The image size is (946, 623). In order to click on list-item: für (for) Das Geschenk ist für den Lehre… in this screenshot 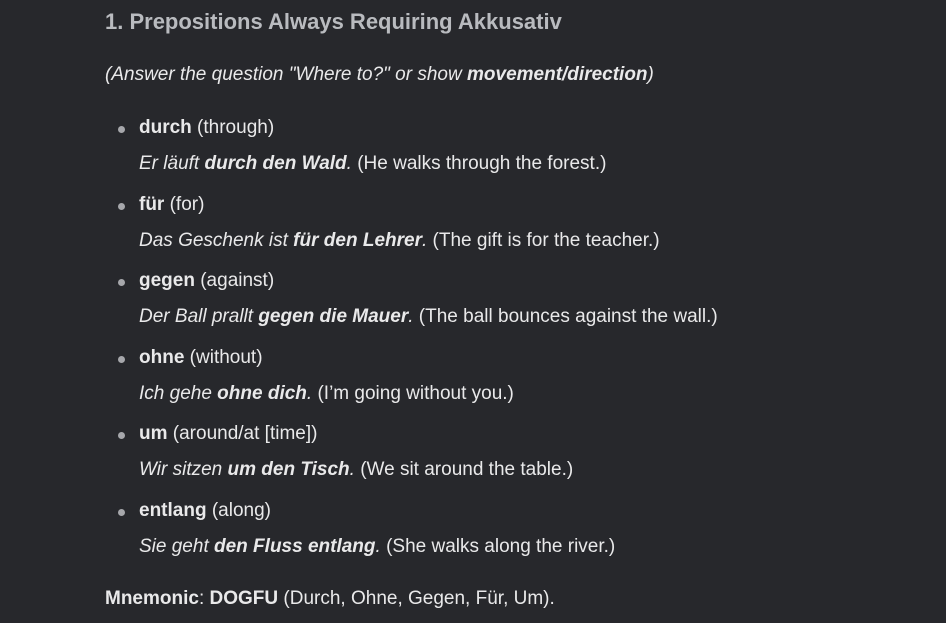, I will do `click(389, 223)`.